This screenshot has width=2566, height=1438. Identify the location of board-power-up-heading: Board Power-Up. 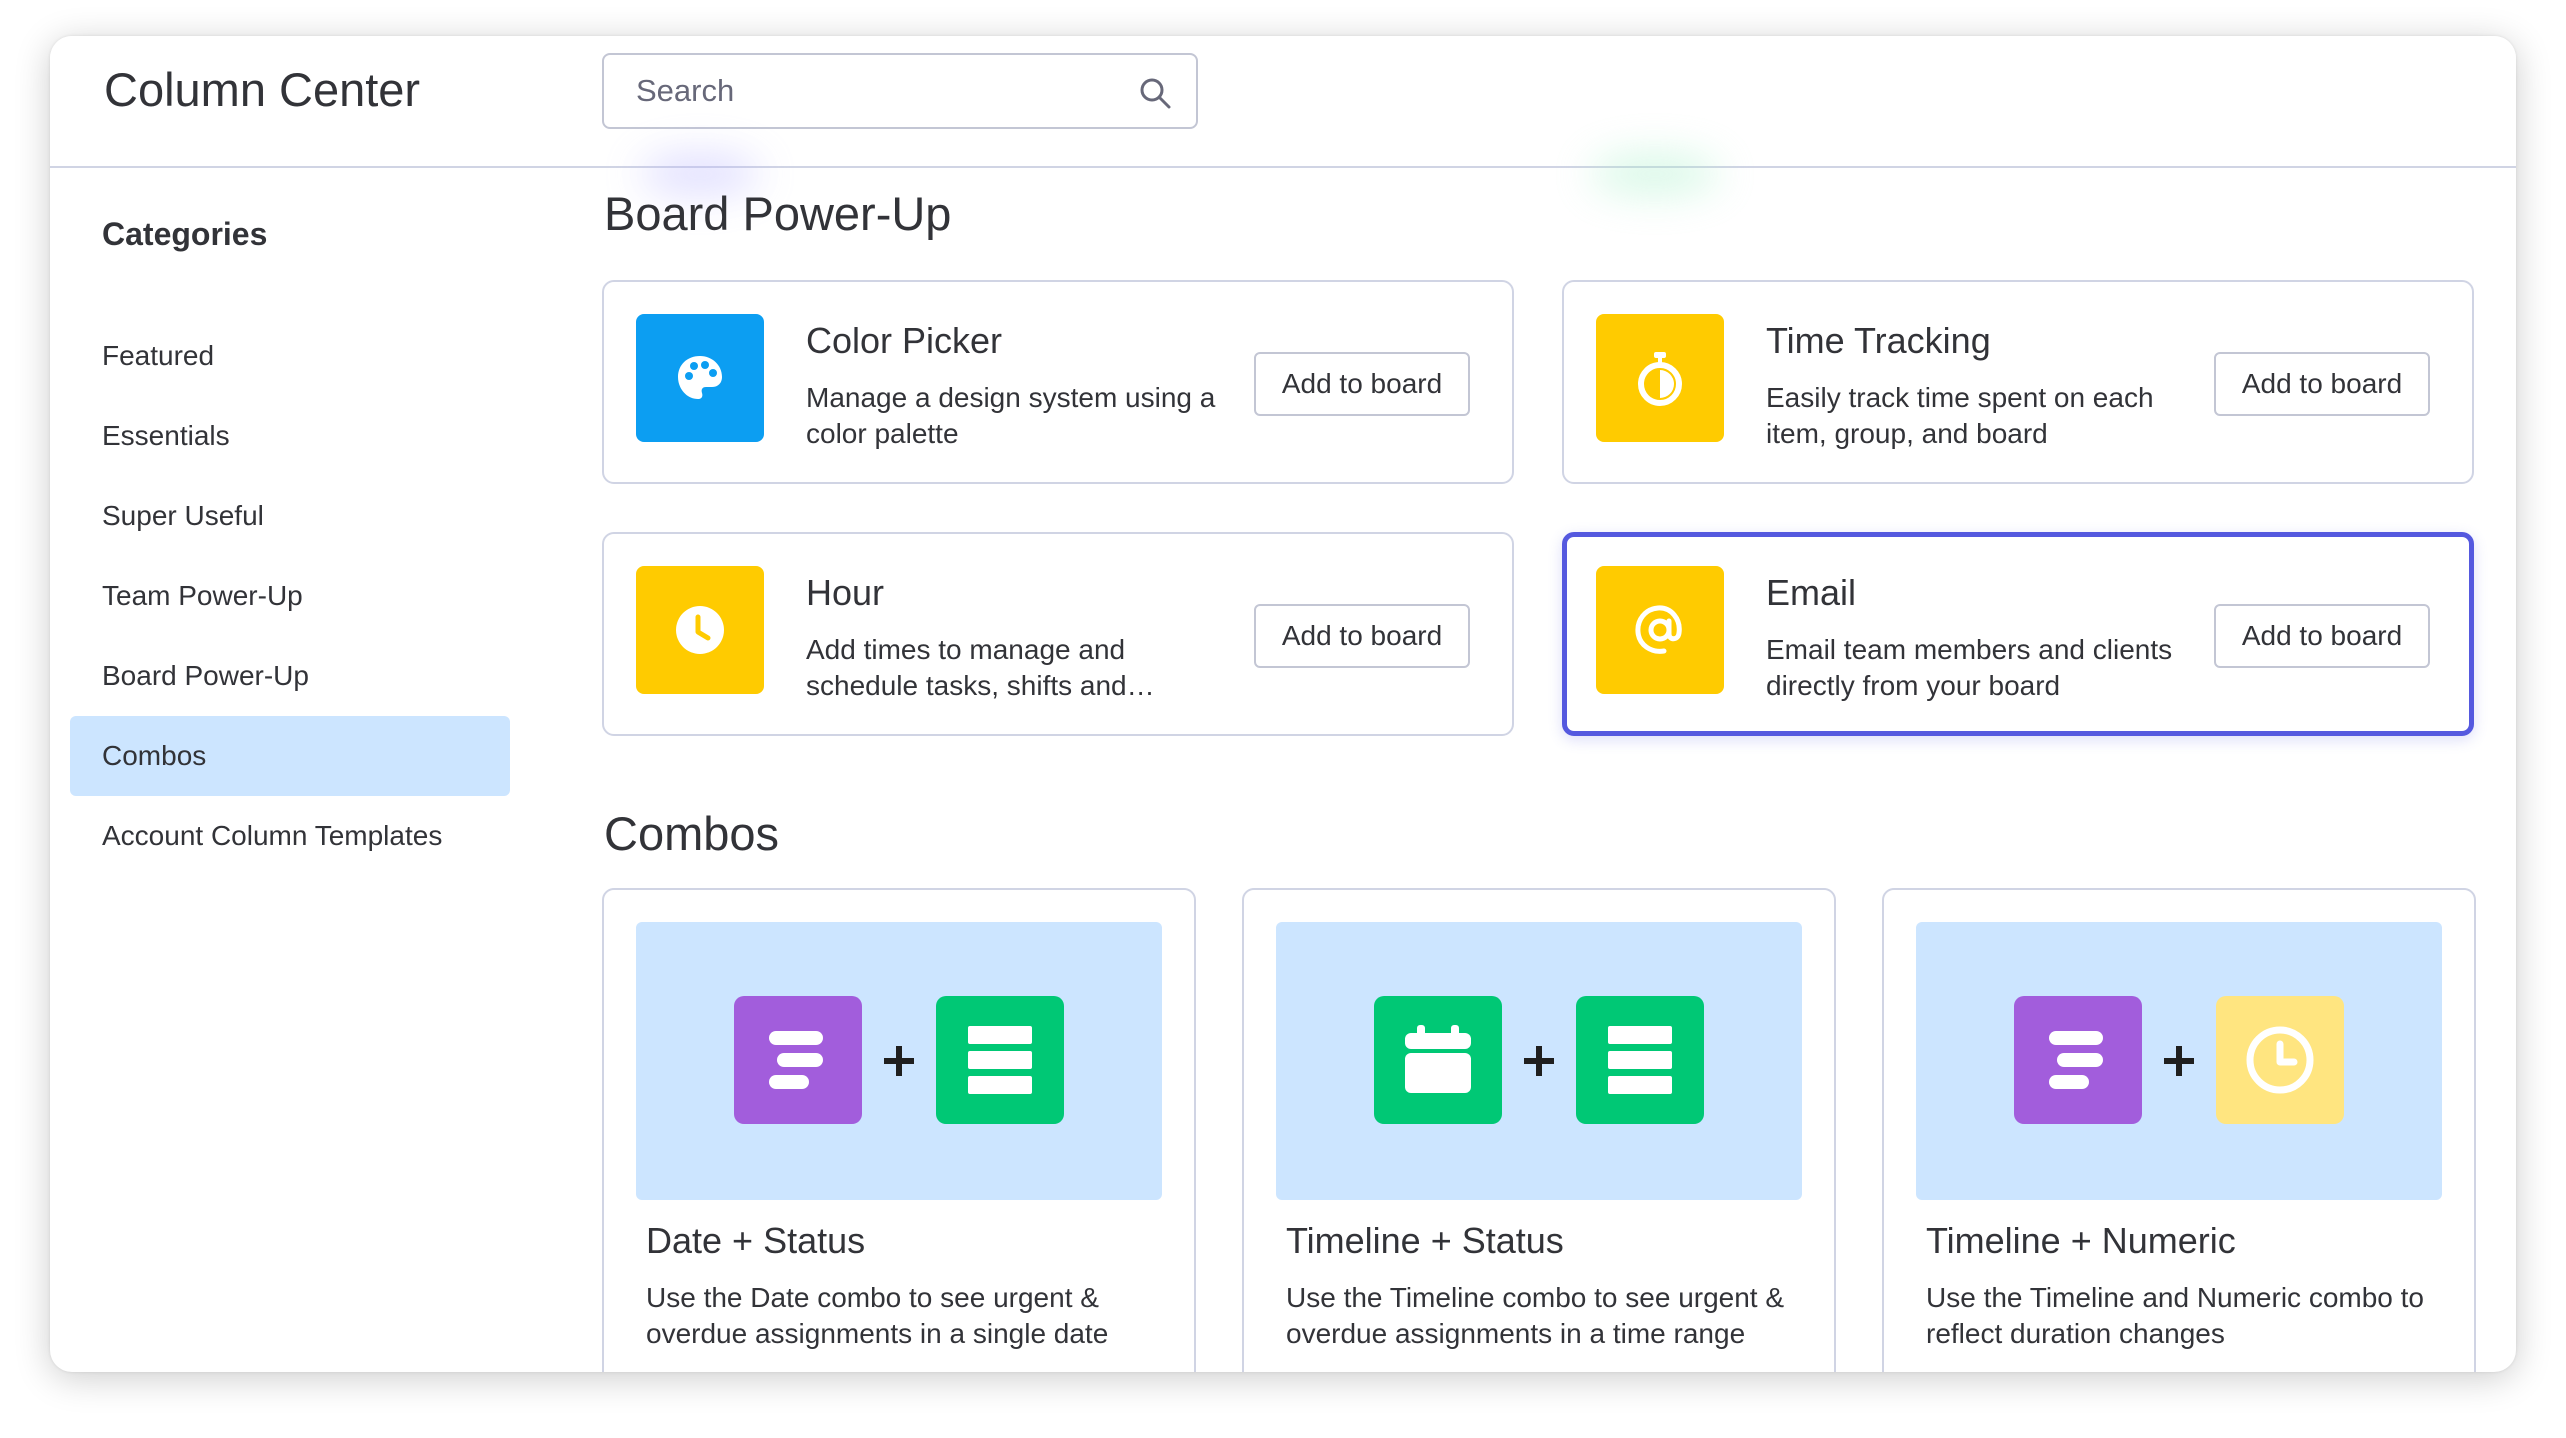
(778, 213).